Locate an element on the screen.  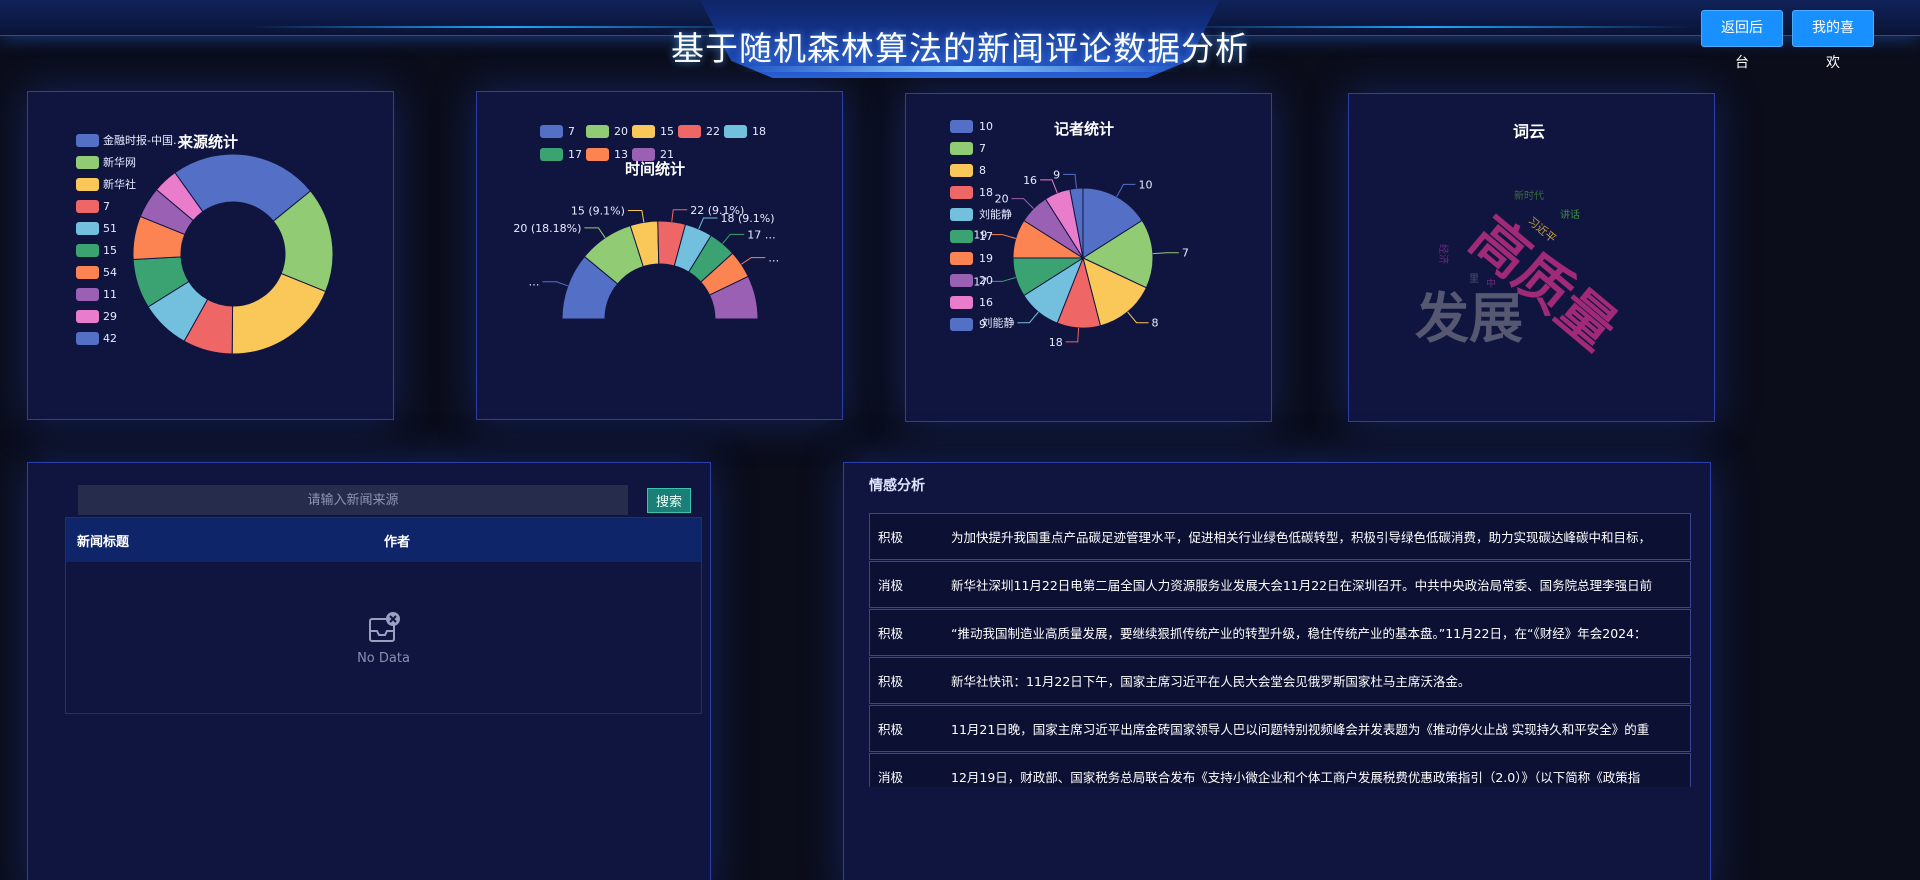
source-stats-chart: 金融时报-中国… 新华网新华社 7 51 15 54 11 29 42 来源统计 is located at coordinates (205, 244).